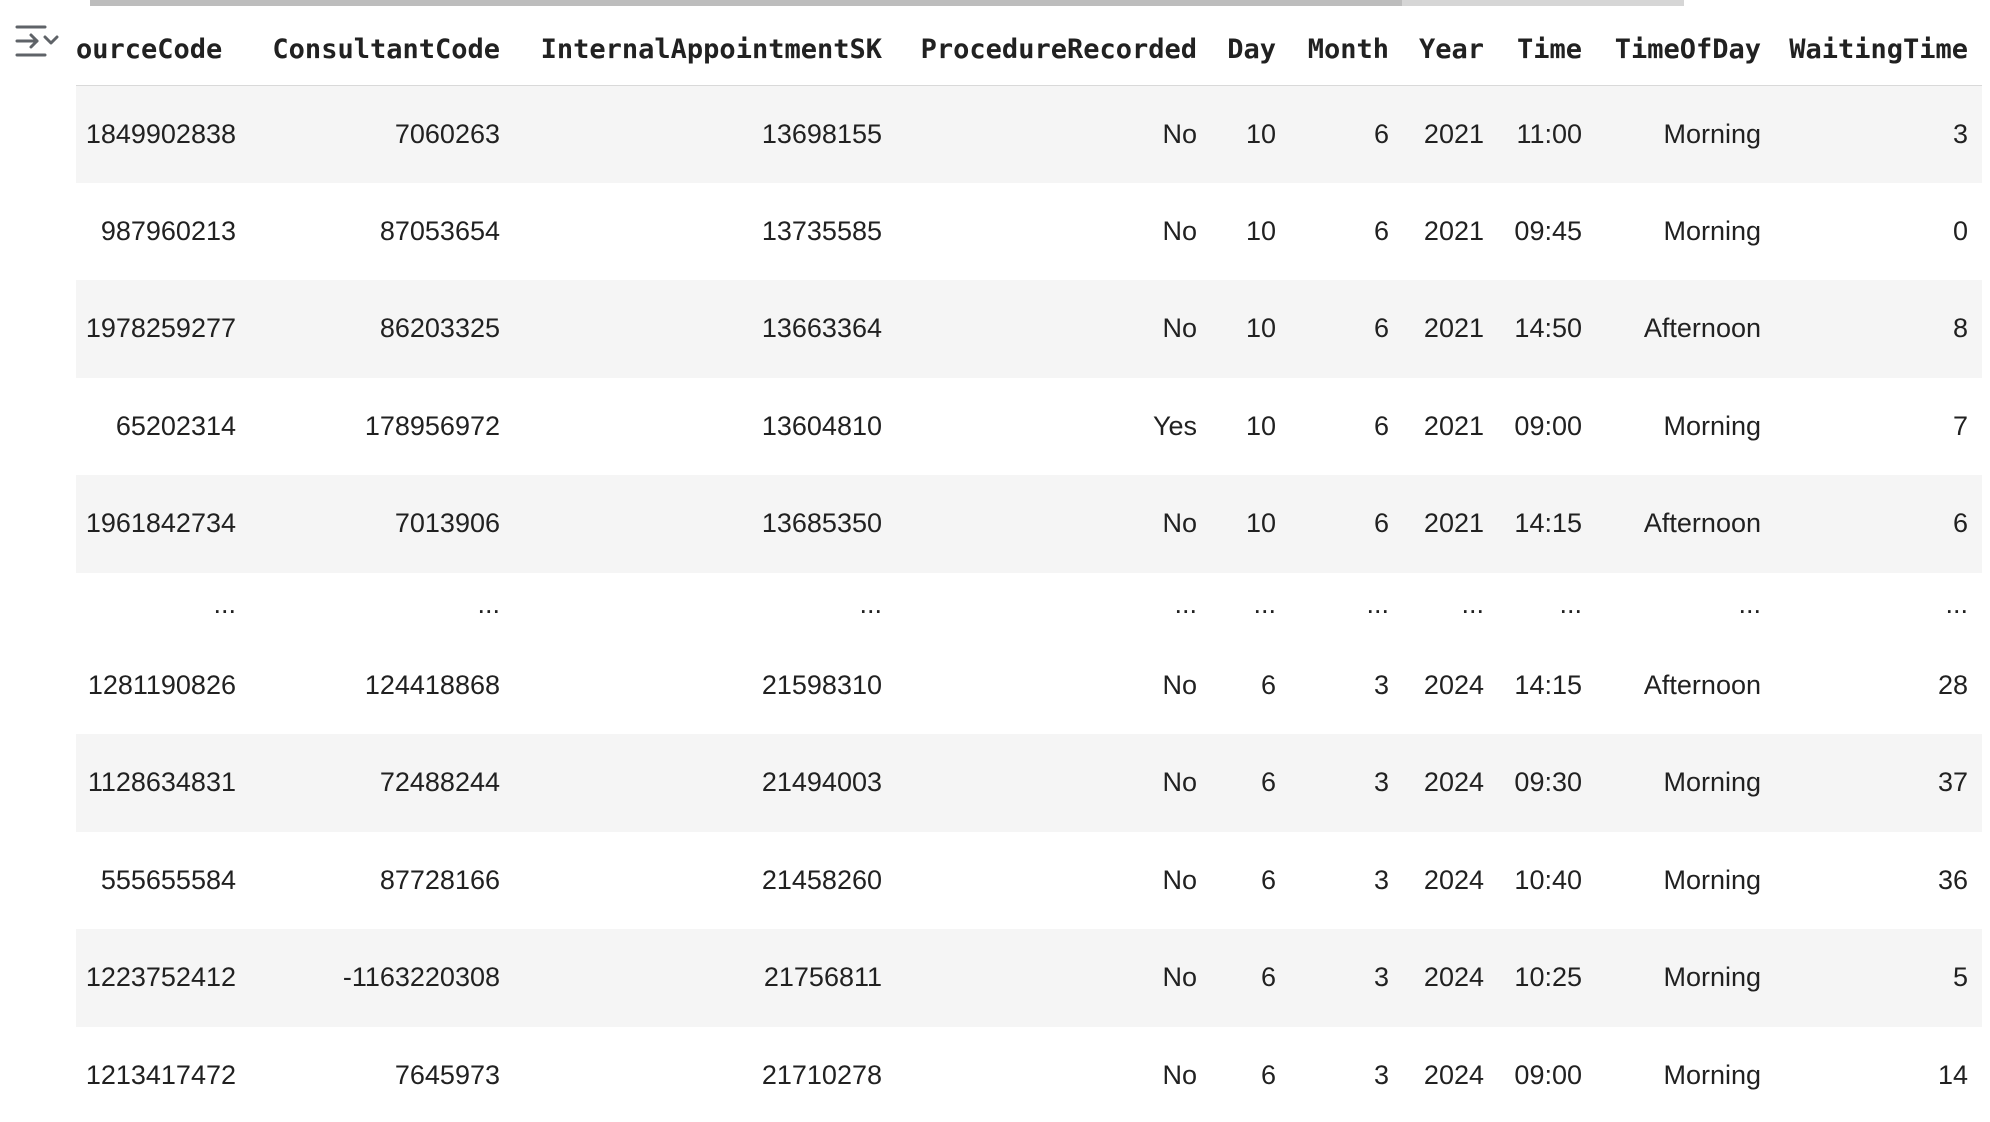 The width and height of the screenshot is (1990, 1122). What do you see at coordinates (382, 426) in the screenshot?
I see `table-cell: 178956972` at bounding box center [382, 426].